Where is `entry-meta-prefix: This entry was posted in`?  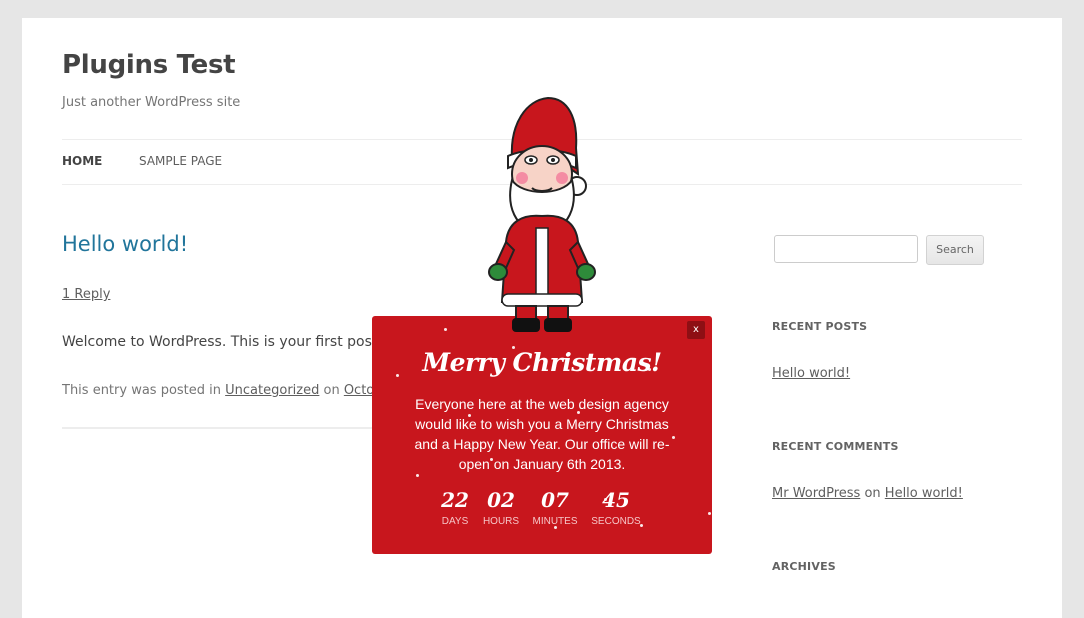 entry-meta-prefix: This entry was posted in is located at coordinates (144, 390).